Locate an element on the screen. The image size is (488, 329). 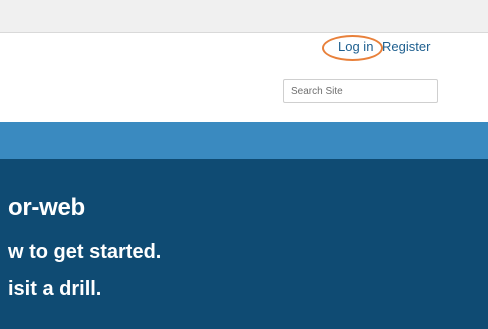
hero-subtitle-line-1: w to get started. is located at coordinates (85, 252).